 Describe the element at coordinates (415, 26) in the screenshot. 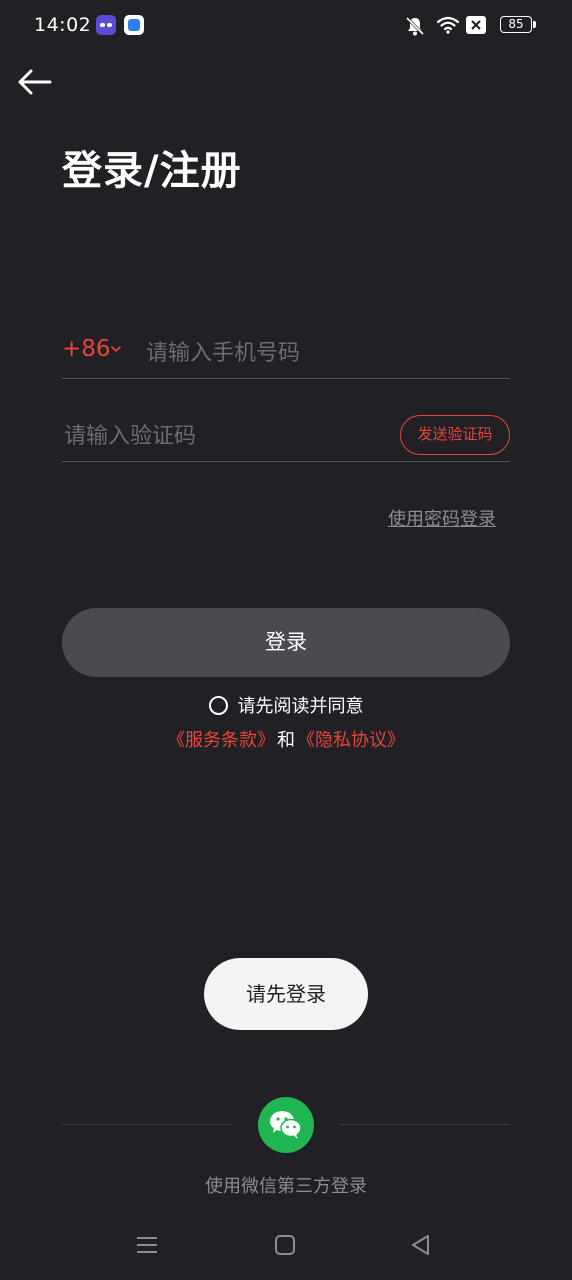

I see `mute-icon` at that location.